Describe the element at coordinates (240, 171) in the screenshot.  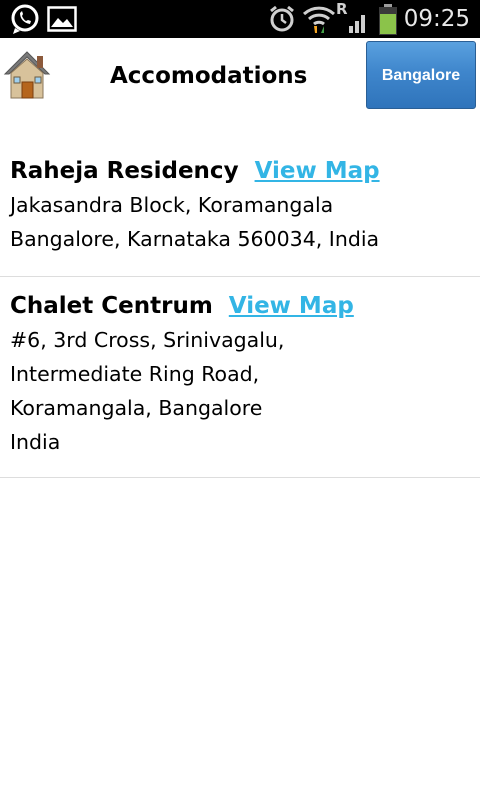
I see `item-title-row: Raheja Residency View Map` at that location.